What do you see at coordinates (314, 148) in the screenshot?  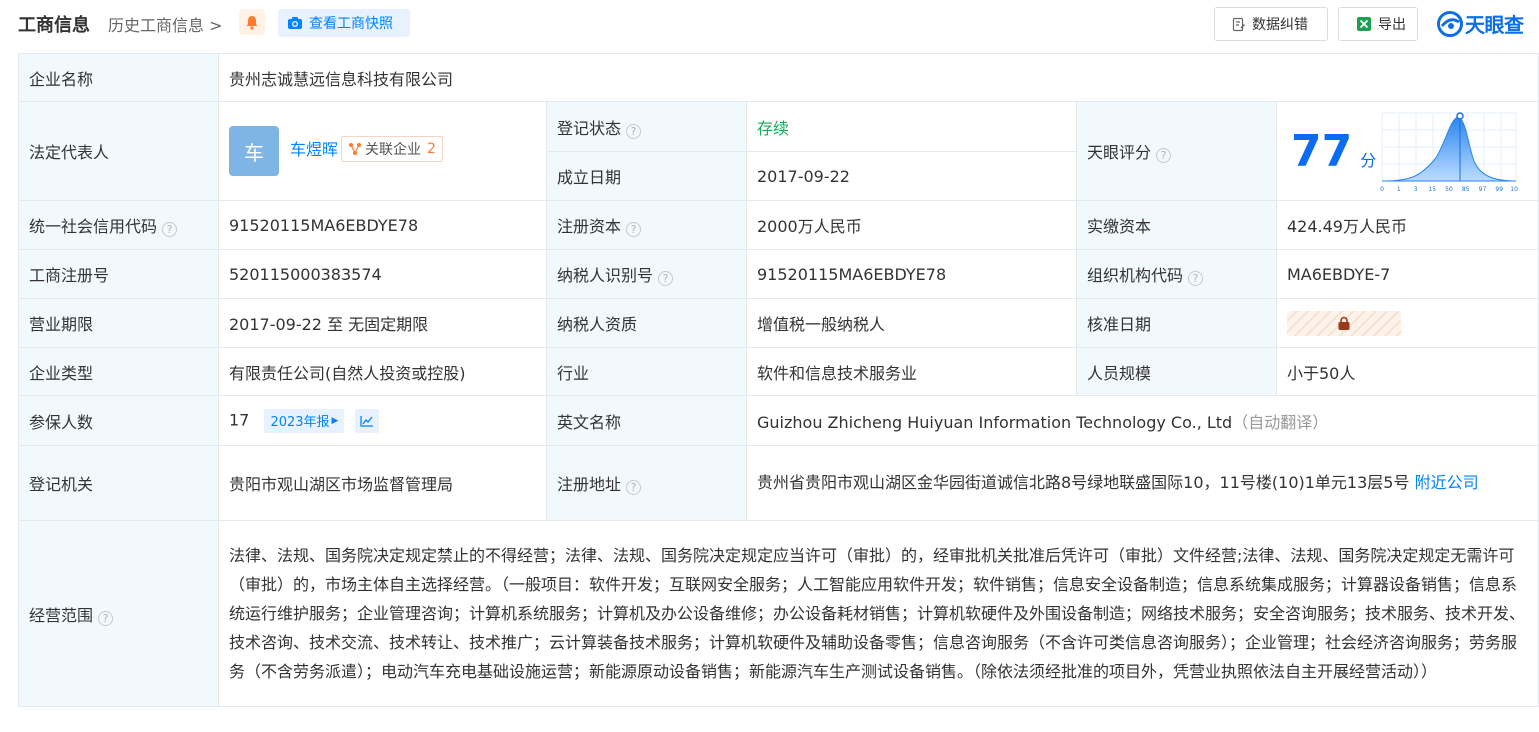 I see `legal-rep-name: 车煜晖` at bounding box center [314, 148].